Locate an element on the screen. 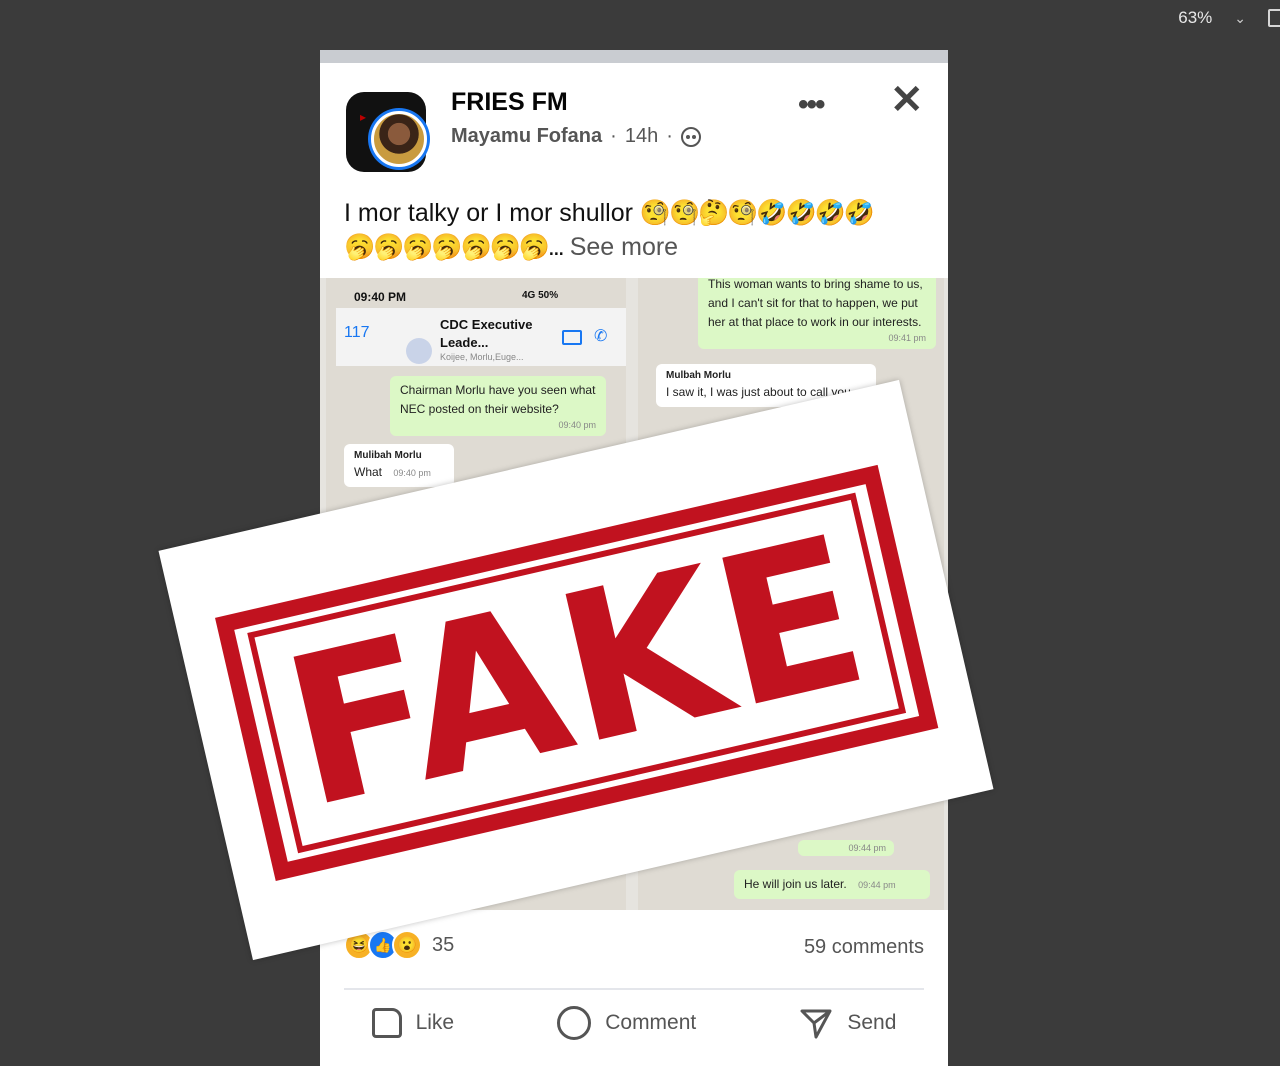 Image resolution: width=1280 pixels, height=1066 pixels. comment-label: Comment is located at coordinates (651, 1022).